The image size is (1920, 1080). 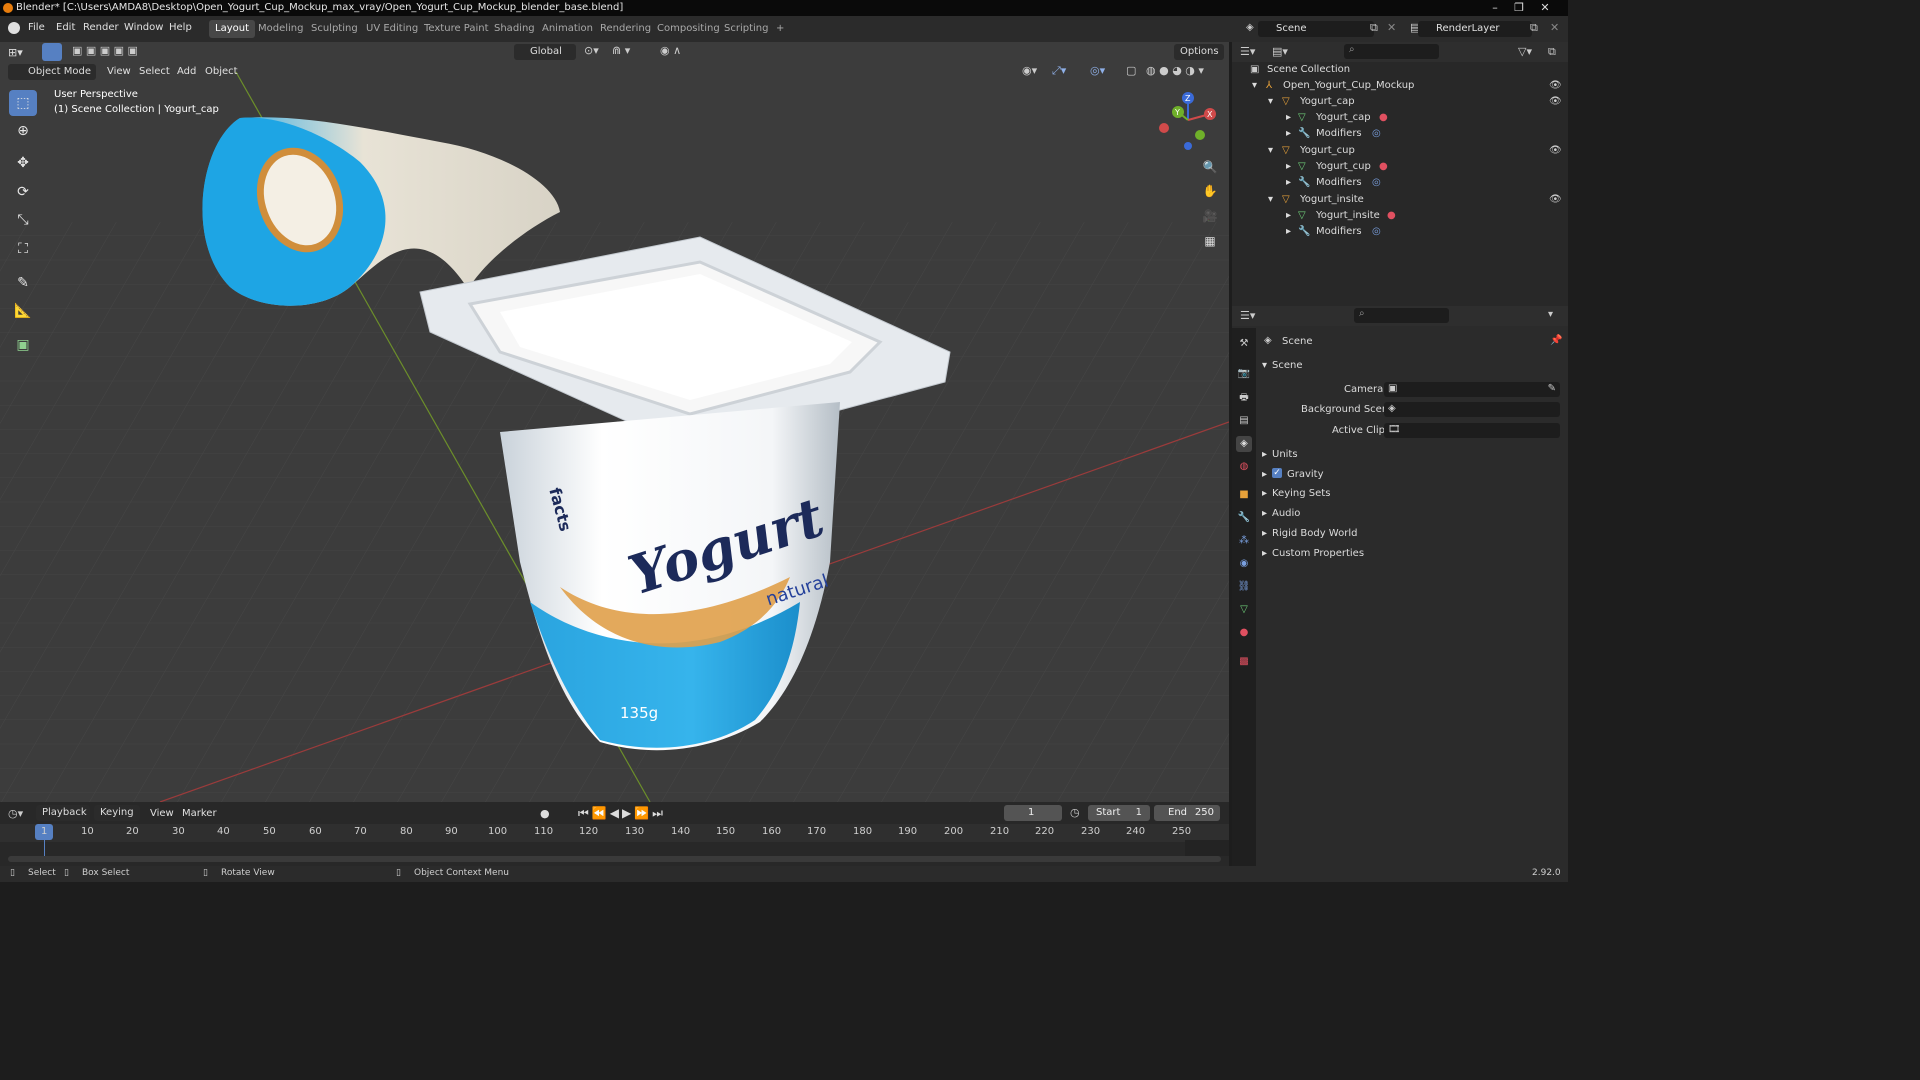 What do you see at coordinates (621, 50) in the screenshot?
I see `snap-icon: ⋒ ▾` at bounding box center [621, 50].